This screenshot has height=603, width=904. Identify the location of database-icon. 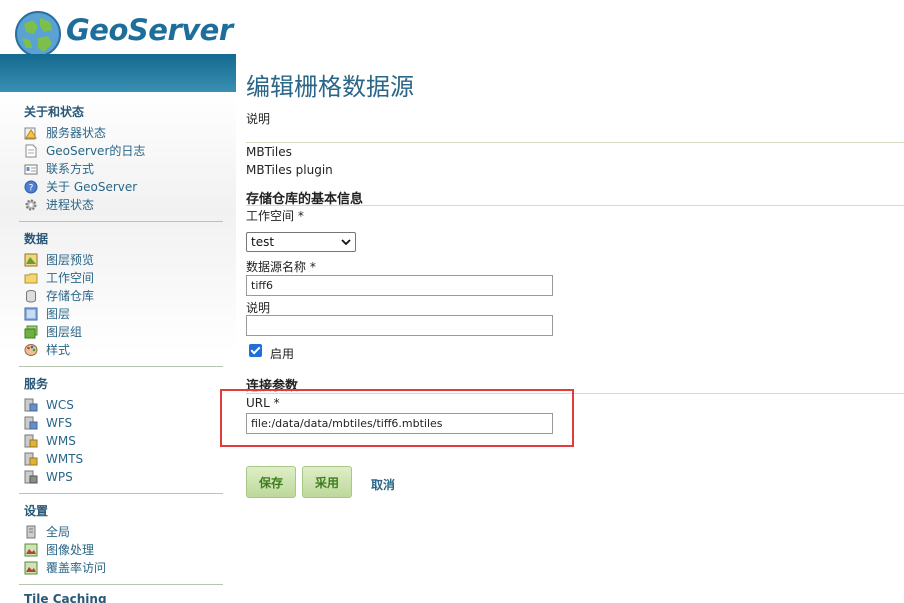
(31, 296).